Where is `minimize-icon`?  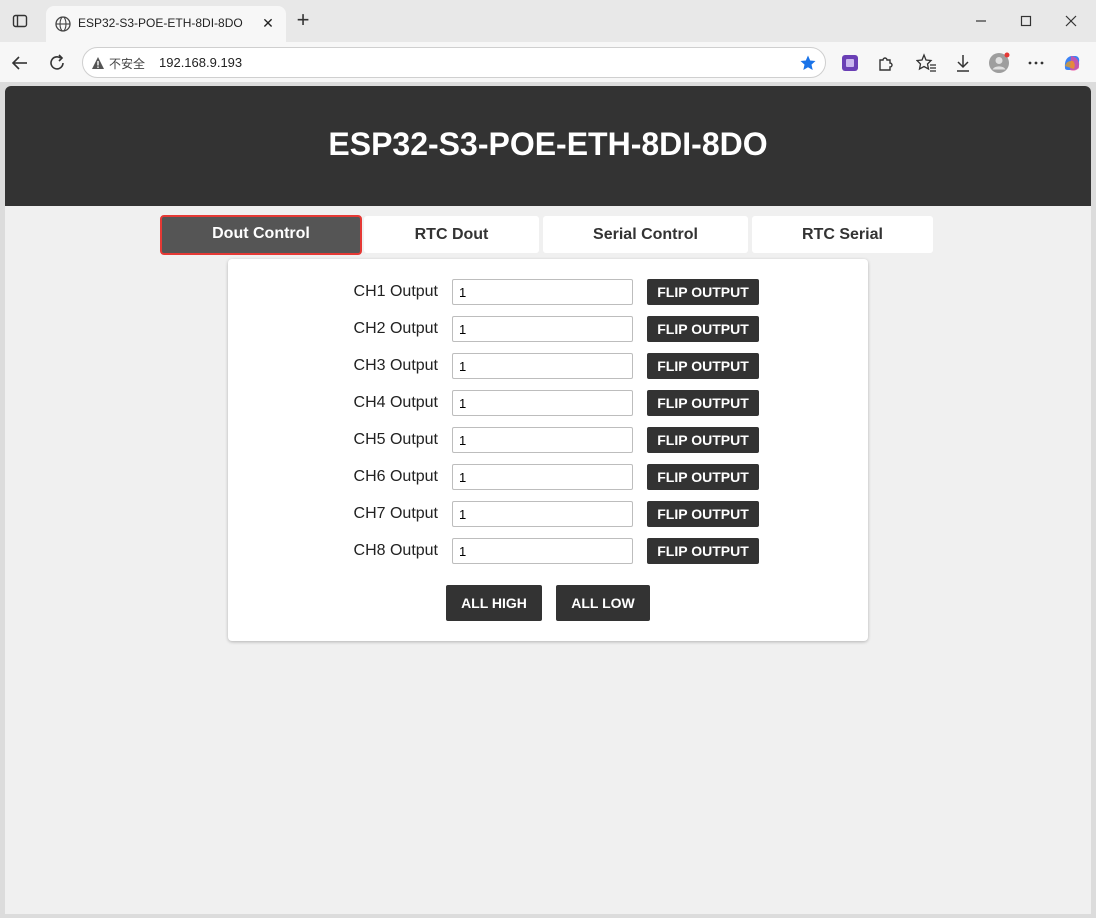
minimize-icon is located at coordinates (981, 21).